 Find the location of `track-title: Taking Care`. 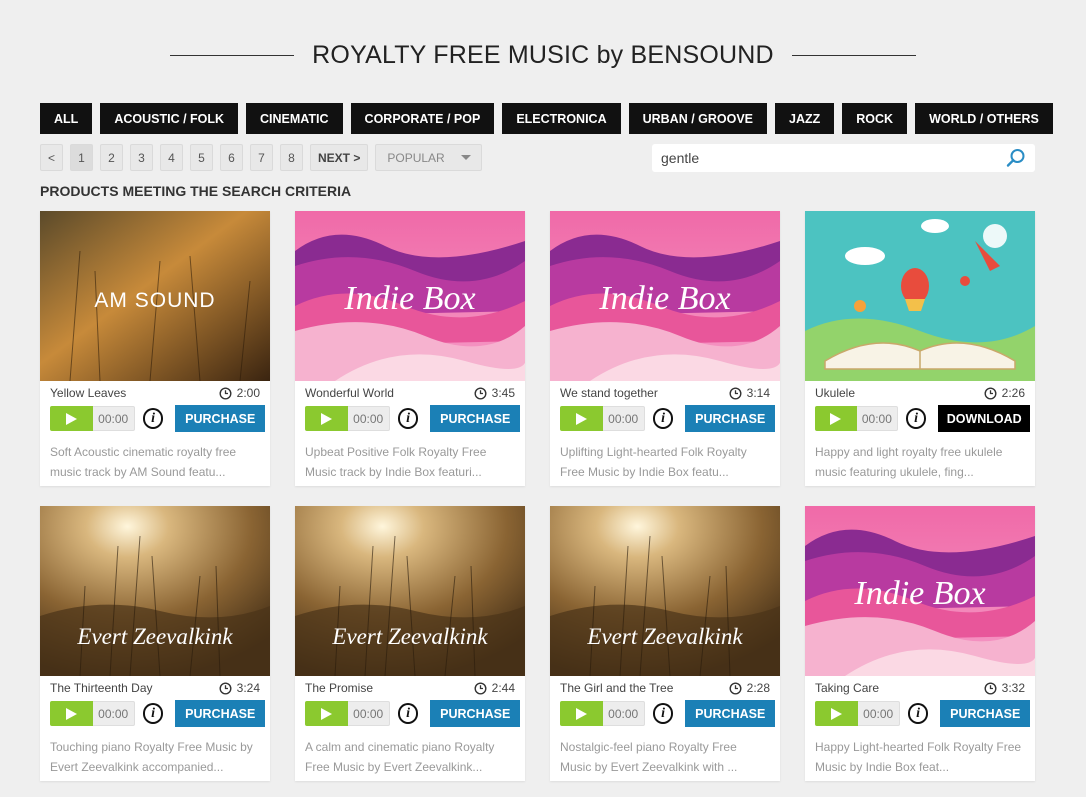

track-title: Taking Care is located at coordinates (847, 688).